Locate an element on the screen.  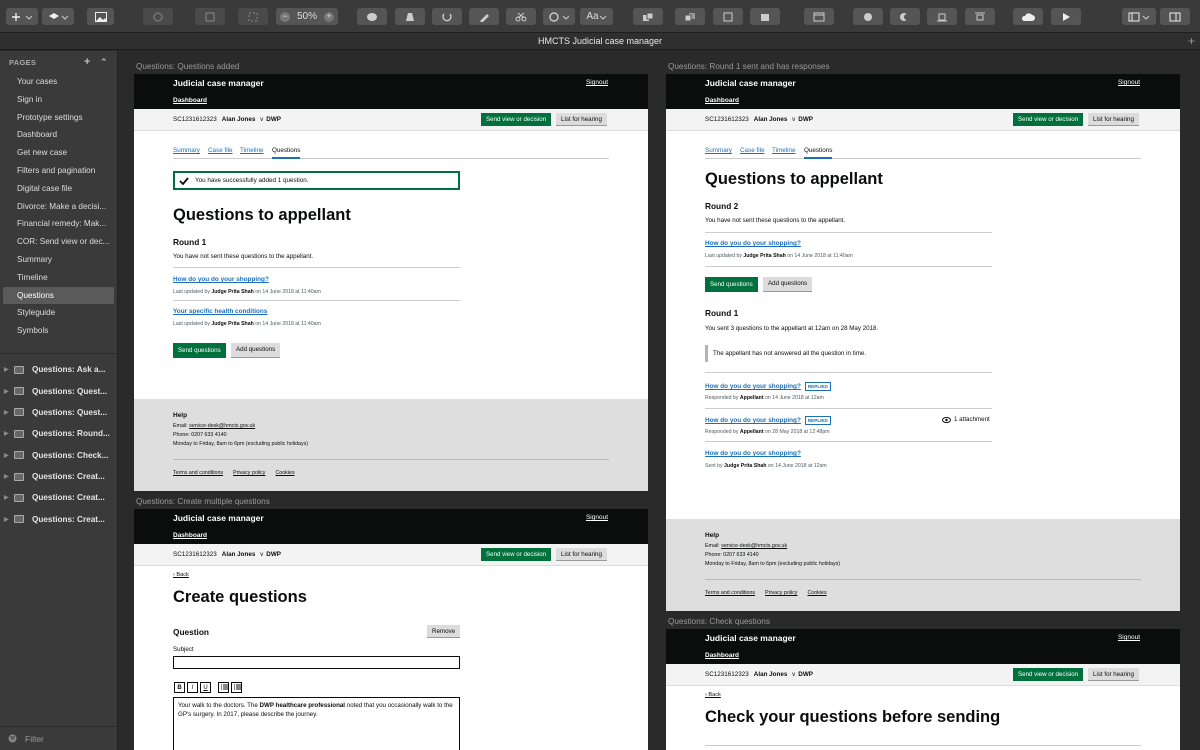
mask-button is located at coordinates (728, 16).